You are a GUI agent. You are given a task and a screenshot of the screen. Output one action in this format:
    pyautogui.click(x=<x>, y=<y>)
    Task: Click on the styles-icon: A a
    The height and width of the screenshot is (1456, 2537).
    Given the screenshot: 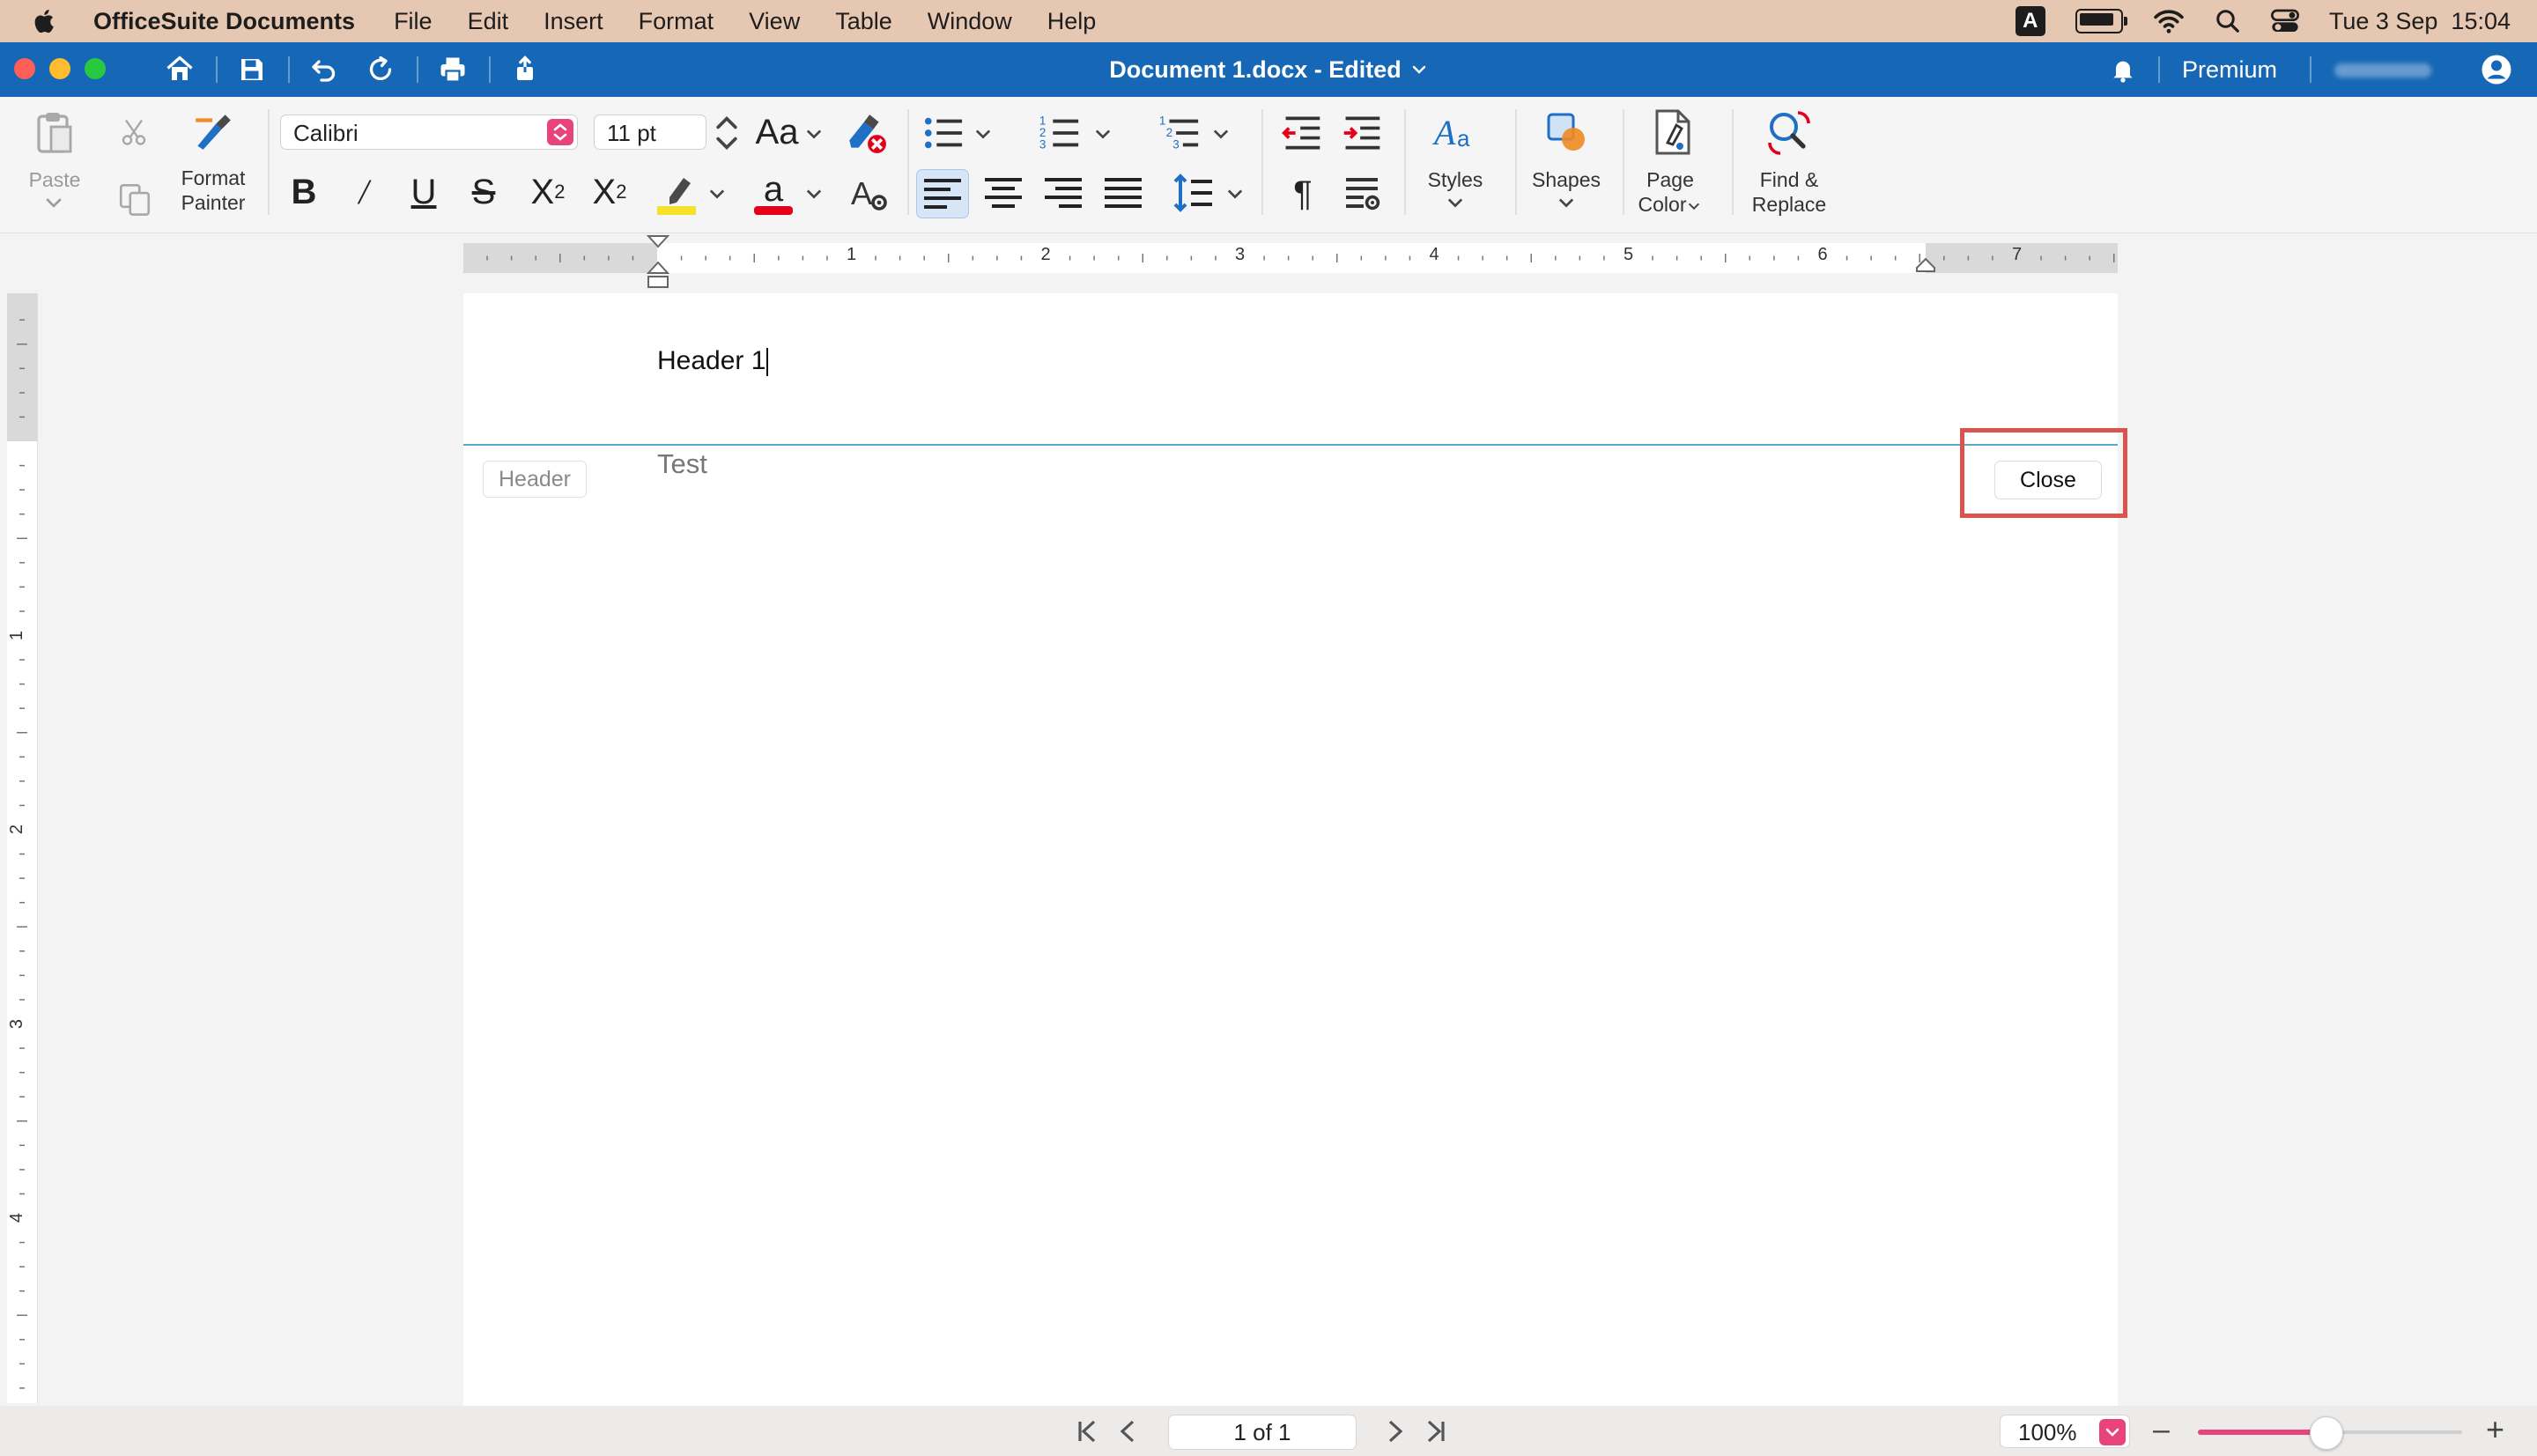 What is the action you would take?
    pyautogui.click(x=1455, y=132)
    